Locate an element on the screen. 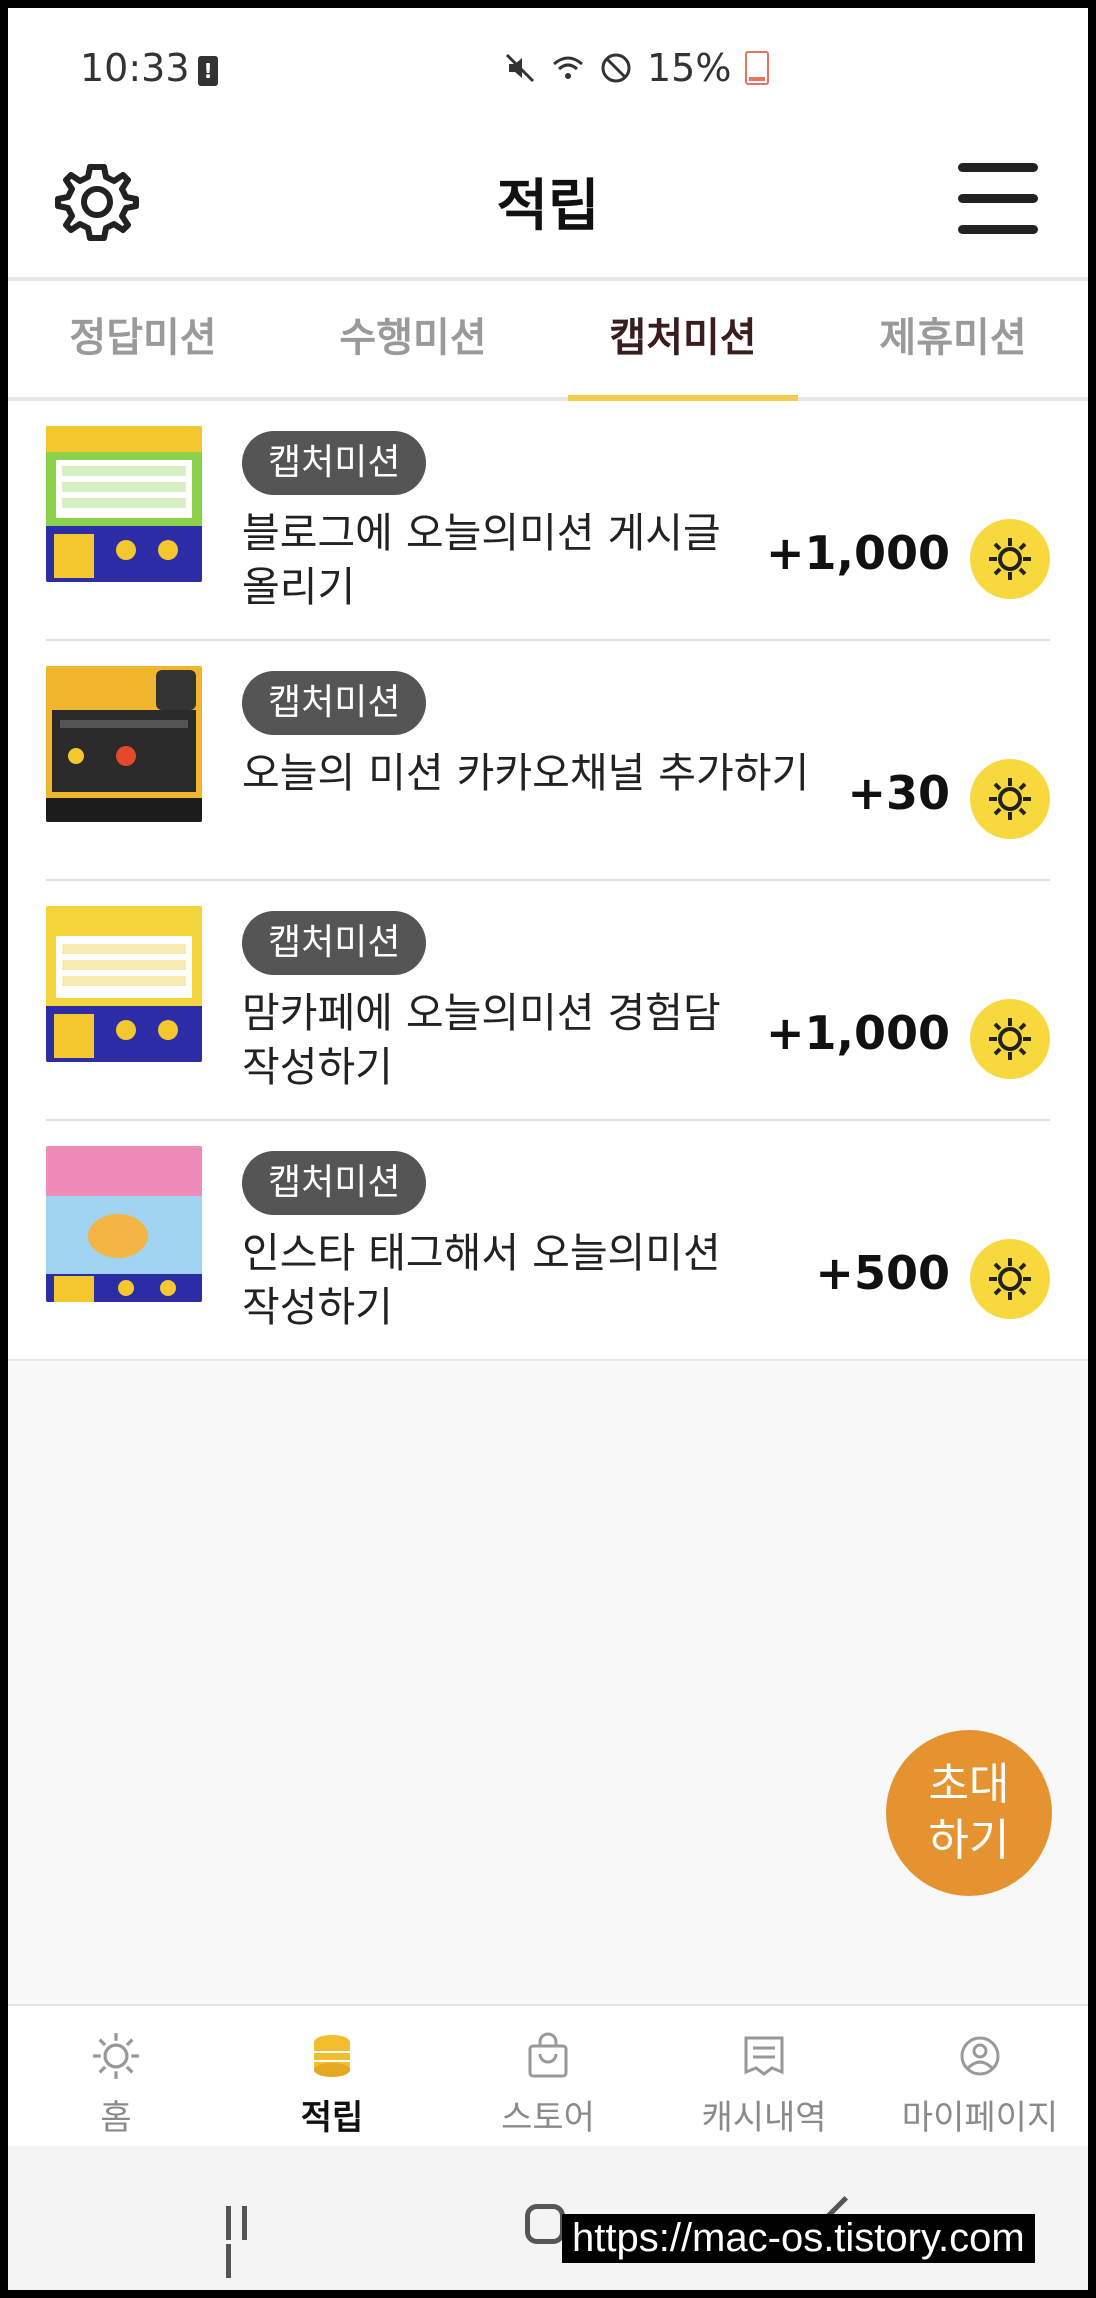 The image size is (1096, 2298). list-item: 캡처미션 오늘의 미션 카카오채널 추가하기 +30 is located at coordinates (548, 761).